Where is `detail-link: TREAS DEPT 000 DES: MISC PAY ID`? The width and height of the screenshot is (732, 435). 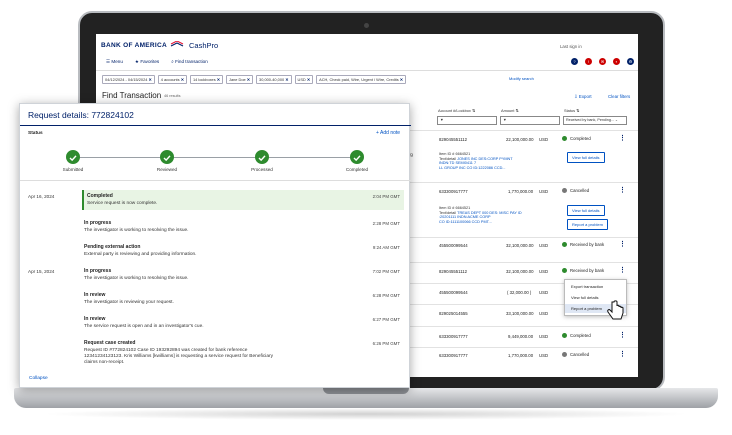 detail-link: TREAS DEPT 000 DES: MISC PAY ID is located at coordinates (489, 213).